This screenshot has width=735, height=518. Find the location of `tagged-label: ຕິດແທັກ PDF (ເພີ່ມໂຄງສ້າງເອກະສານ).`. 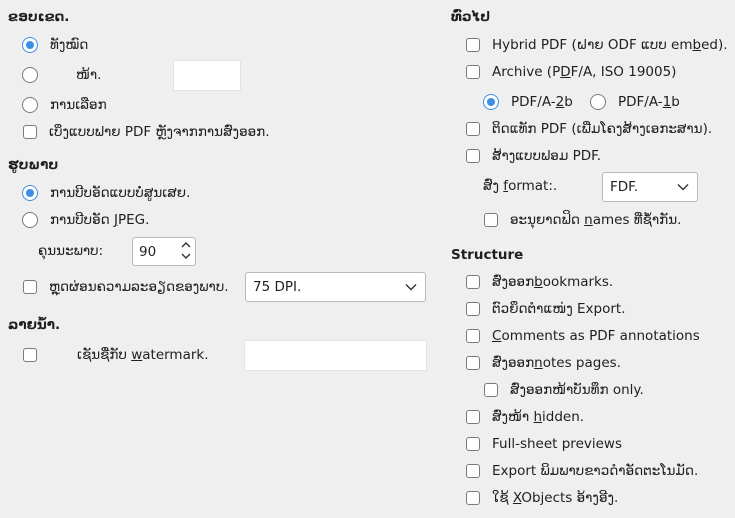

tagged-label: ຕິດແທັກ PDF (ເພີ່ມໂຄງສ້າງເອກະສານ). is located at coordinates (602, 129).